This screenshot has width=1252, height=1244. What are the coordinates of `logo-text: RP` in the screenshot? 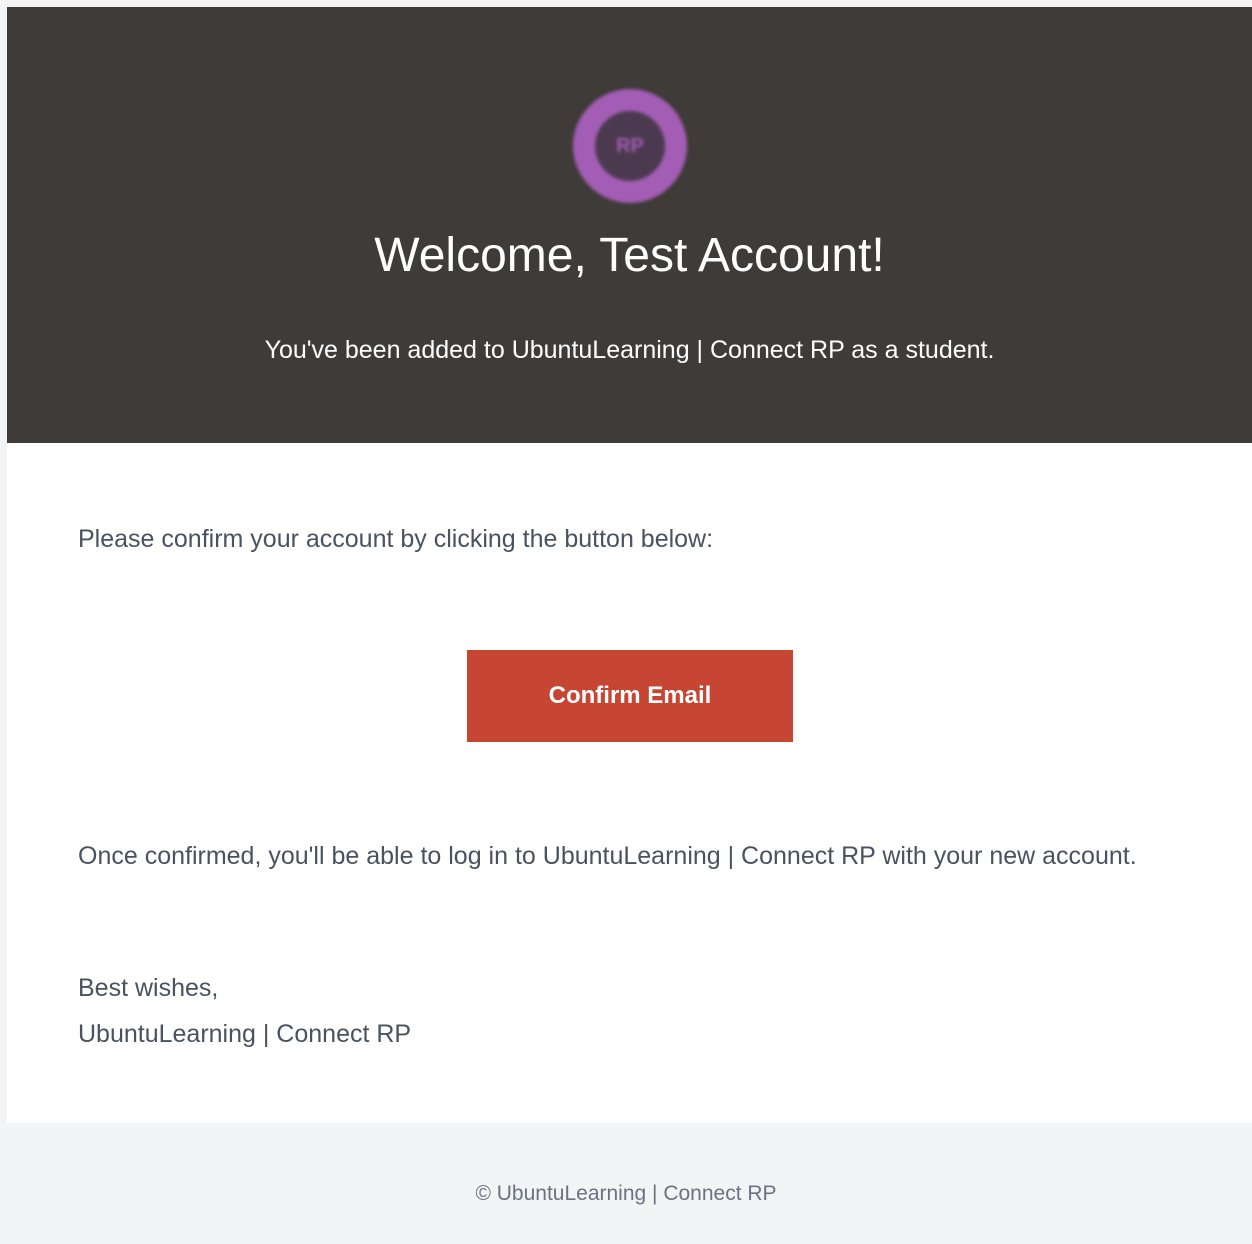 It's located at (630, 146).